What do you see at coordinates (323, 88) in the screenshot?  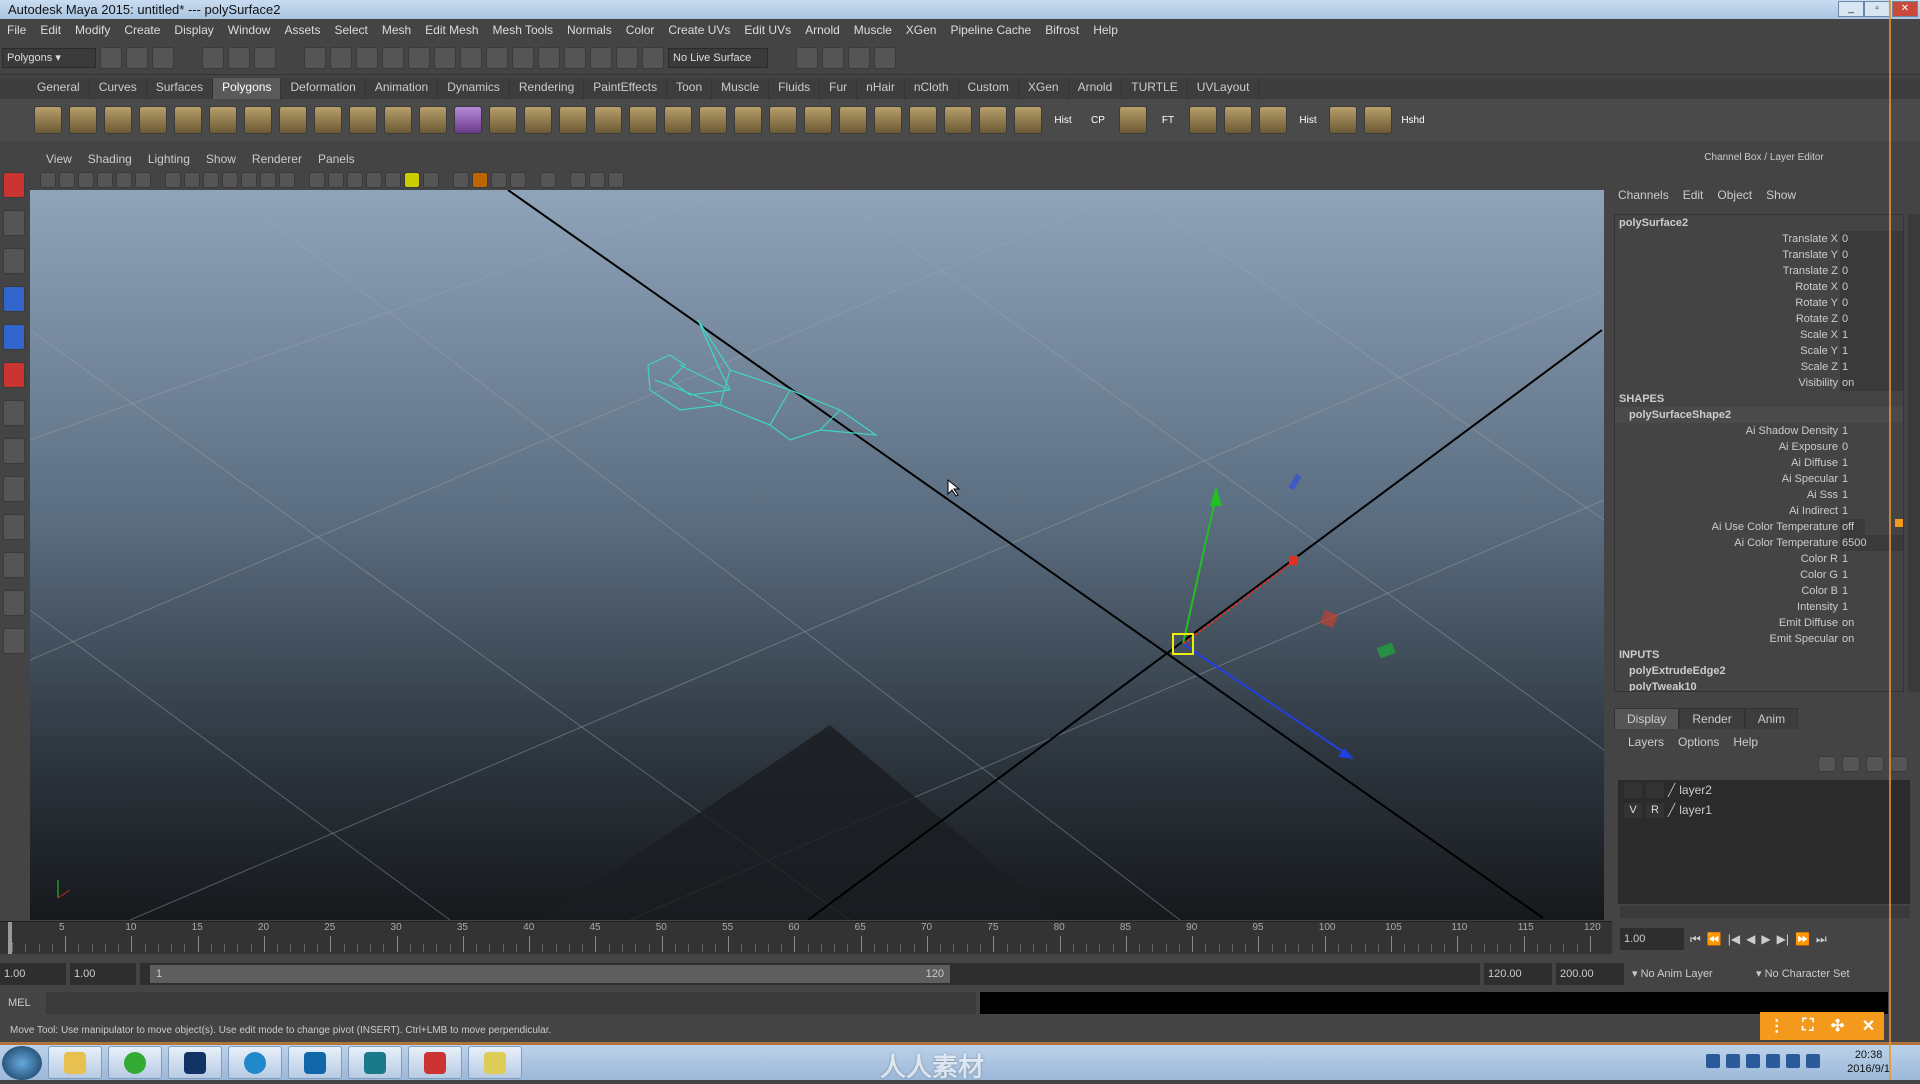 I see `tab-deformation: Deformation` at bounding box center [323, 88].